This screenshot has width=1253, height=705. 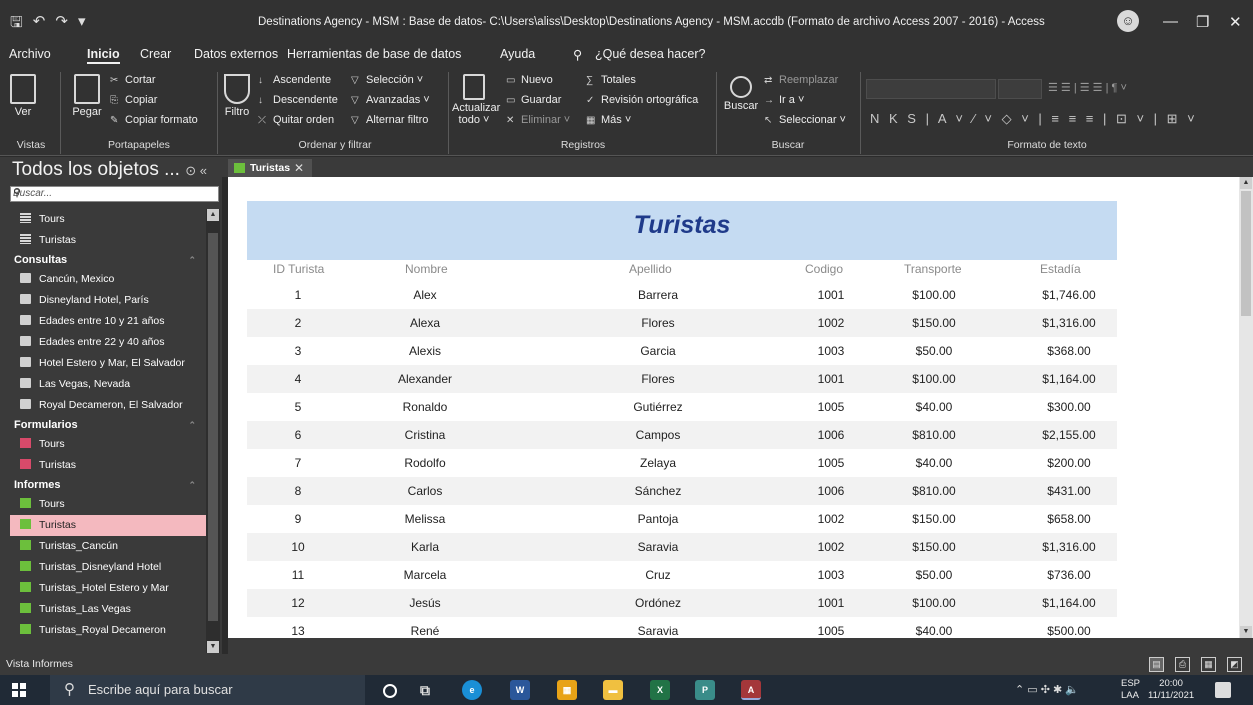 I want to click on nav-query-item: Cancún, Mexico, so click(x=108, y=279).